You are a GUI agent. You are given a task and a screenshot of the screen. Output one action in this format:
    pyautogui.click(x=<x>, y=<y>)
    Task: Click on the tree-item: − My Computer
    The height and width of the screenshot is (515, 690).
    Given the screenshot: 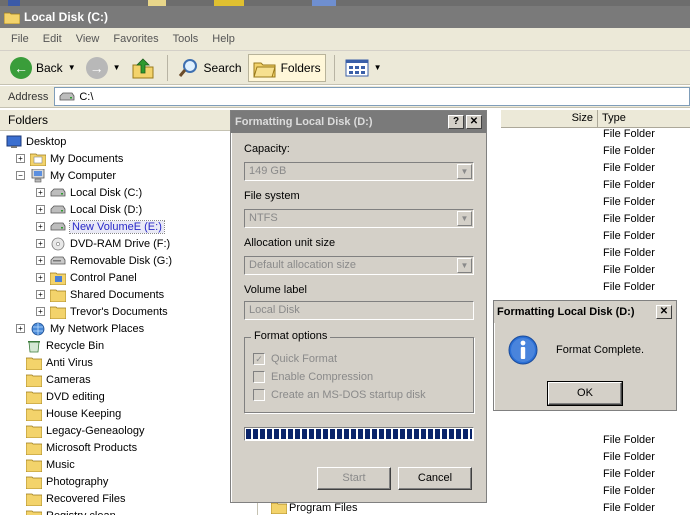 What is the action you would take?
    pyautogui.click(x=66, y=175)
    